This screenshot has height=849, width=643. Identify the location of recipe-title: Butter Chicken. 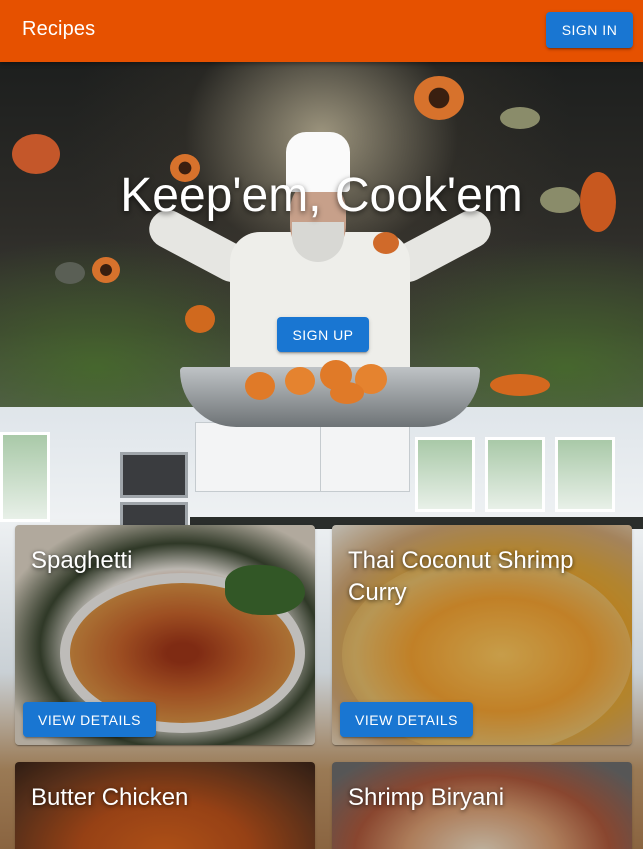
(110, 797).